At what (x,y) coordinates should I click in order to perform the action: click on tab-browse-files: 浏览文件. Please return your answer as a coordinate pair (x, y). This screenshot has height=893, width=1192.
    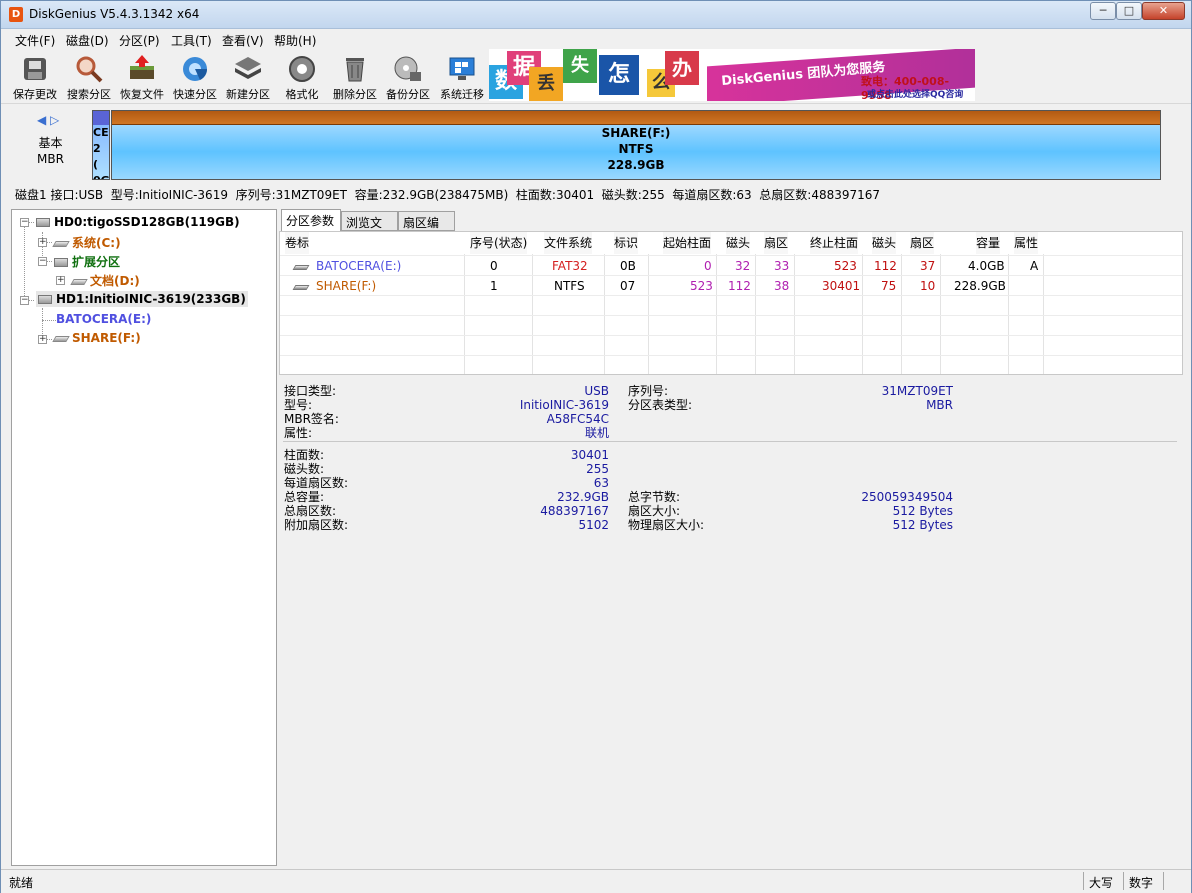
    Looking at the image, I should click on (369, 229).